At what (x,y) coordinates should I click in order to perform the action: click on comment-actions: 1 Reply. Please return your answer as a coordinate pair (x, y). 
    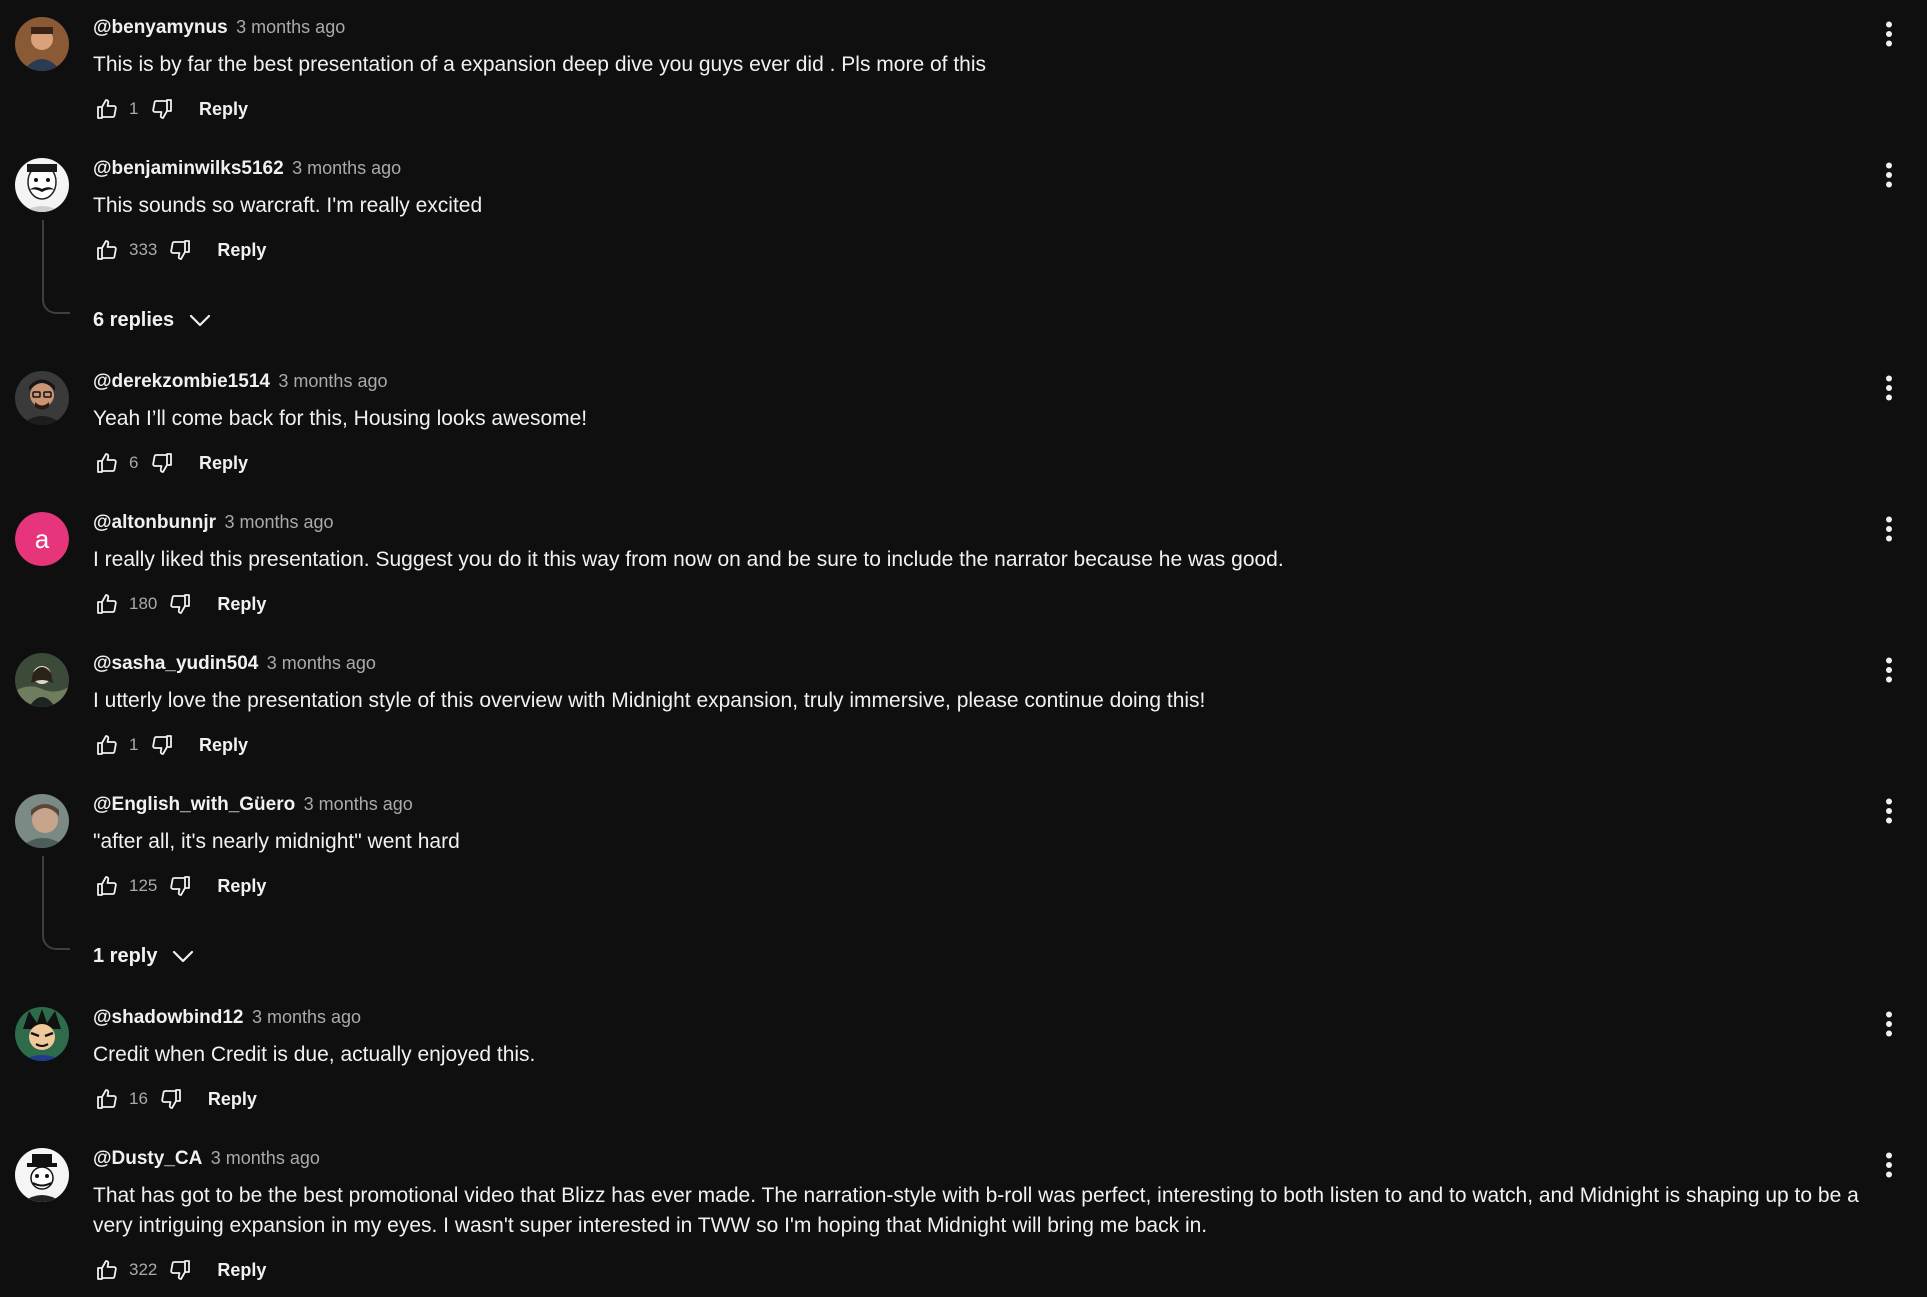
    Looking at the image, I should click on (170, 109).